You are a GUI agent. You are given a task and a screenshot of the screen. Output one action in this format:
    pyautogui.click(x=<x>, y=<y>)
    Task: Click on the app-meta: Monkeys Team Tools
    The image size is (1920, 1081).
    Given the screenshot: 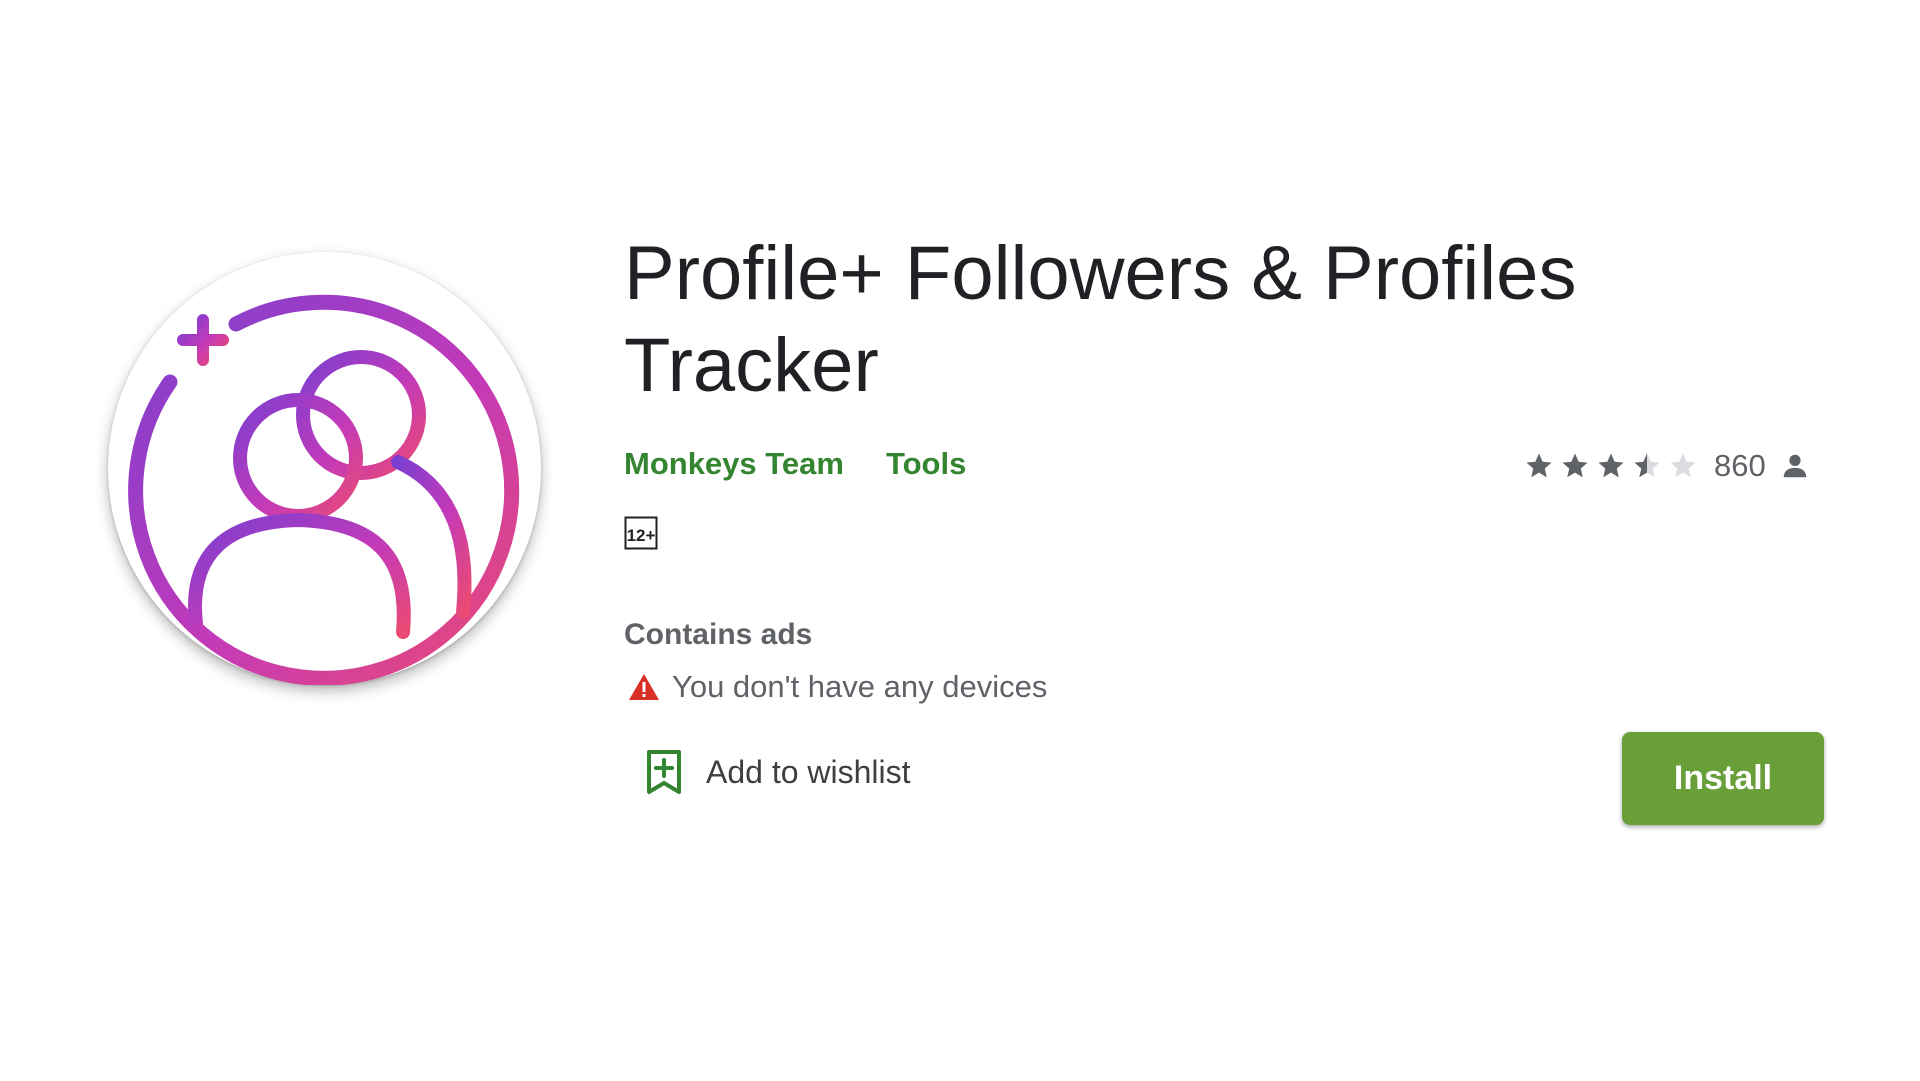 What is the action you would take?
    pyautogui.click(x=816, y=464)
    